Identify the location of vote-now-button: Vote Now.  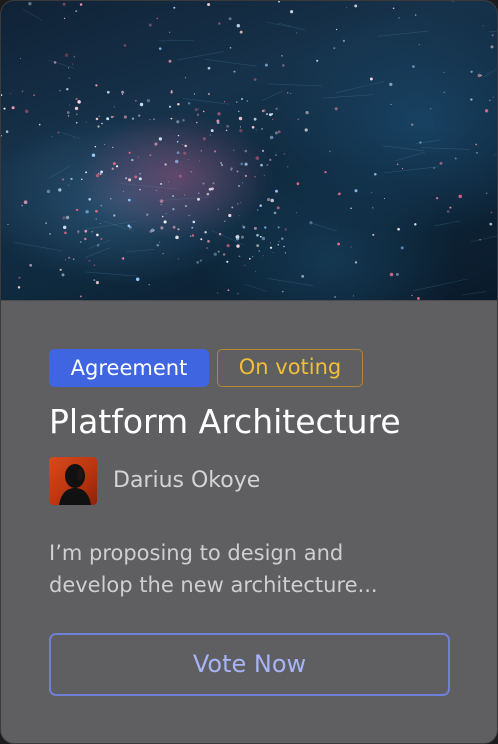
(249, 664).